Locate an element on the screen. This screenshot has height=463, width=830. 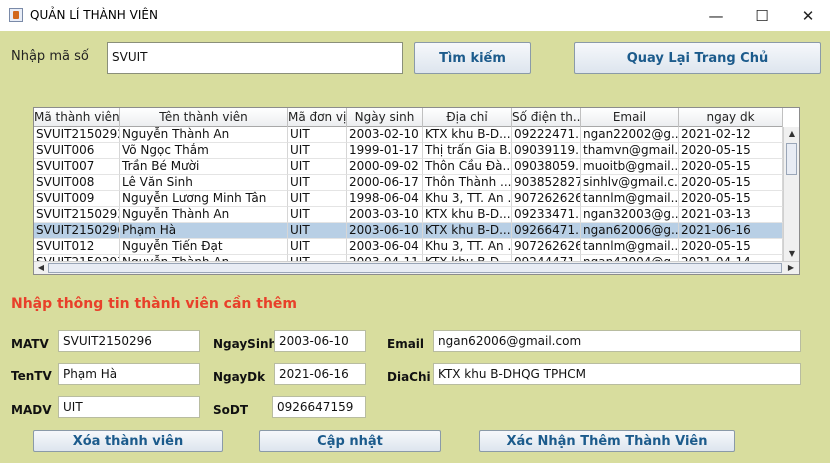
table-cell: SVUIT2150296 is located at coordinates (77, 231).